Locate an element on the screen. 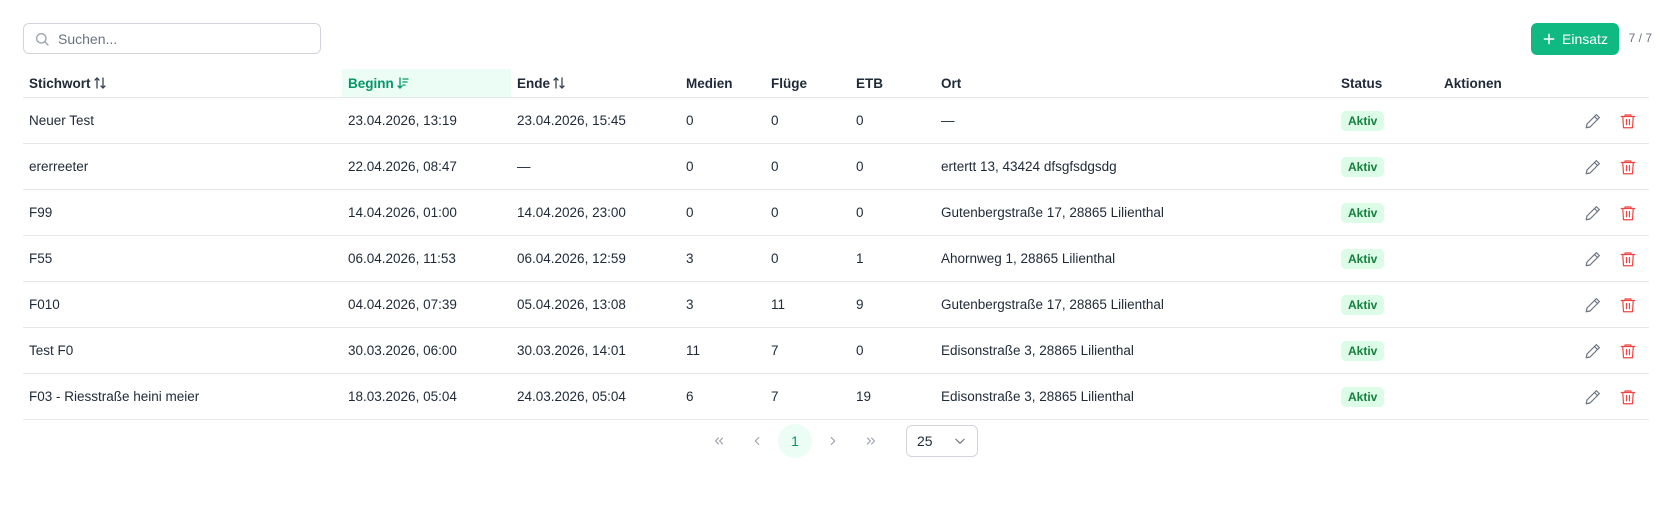 The width and height of the screenshot is (1669, 522). cell-stichwort: ererreeter is located at coordinates (182, 166).